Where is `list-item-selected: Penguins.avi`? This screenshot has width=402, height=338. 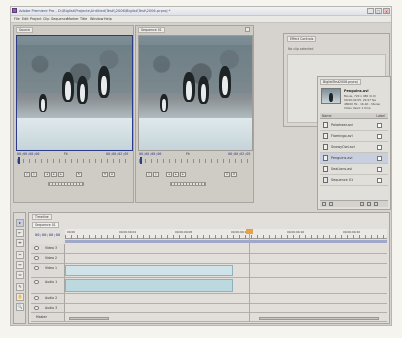 list-item-selected: Penguins.avi is located at coordinates (354, 158).